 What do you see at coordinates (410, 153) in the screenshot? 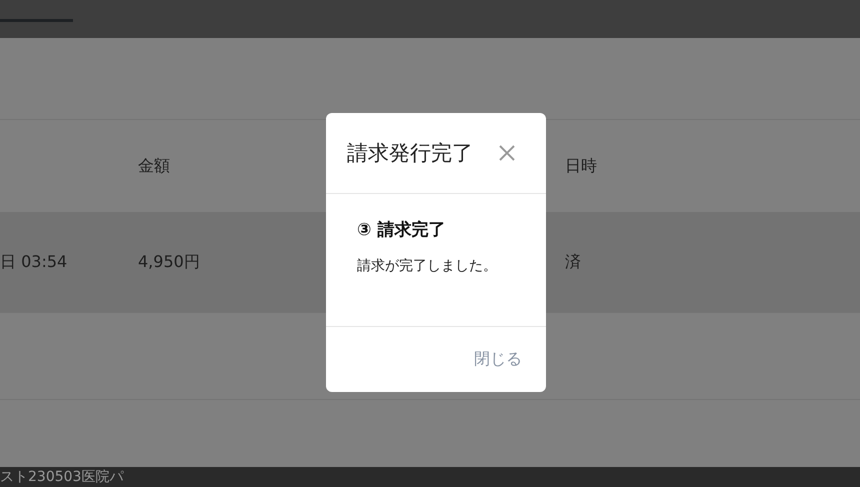
I see `dialog-title: 請求発行完了` at bounding box center [410, 153].